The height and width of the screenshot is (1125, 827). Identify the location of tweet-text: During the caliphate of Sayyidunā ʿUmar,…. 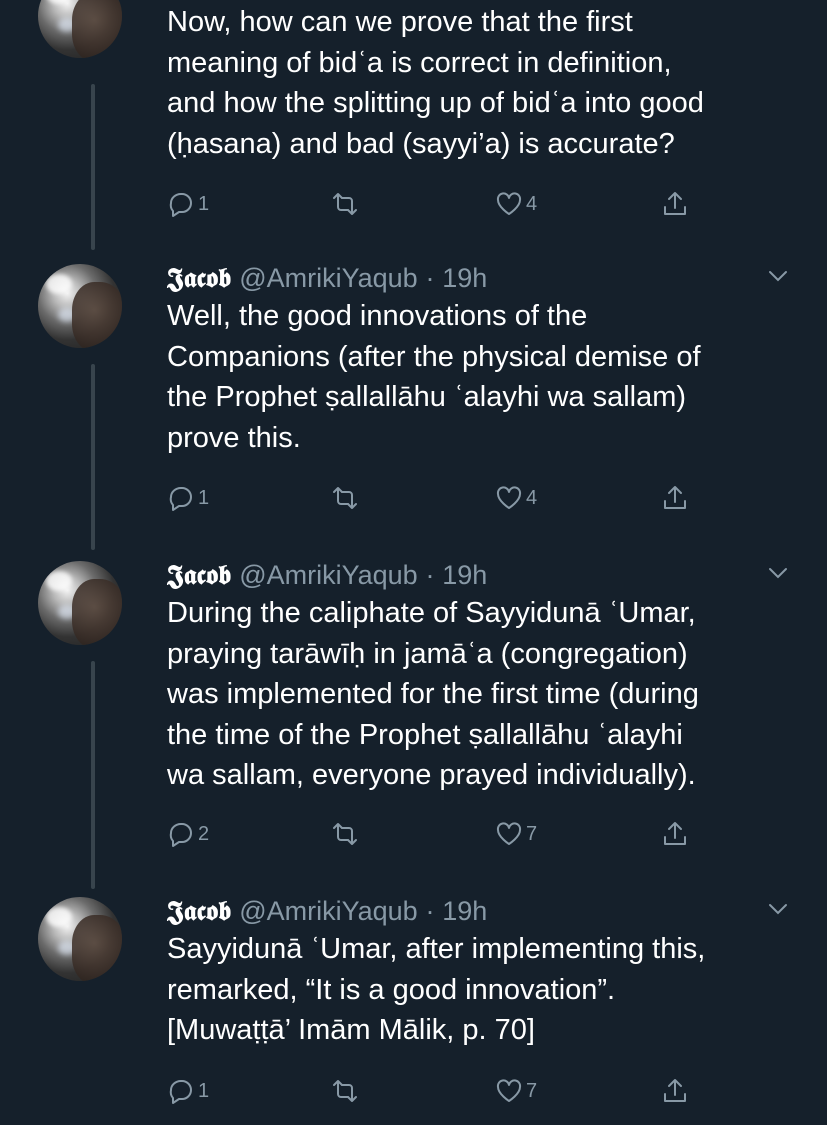
(433, 694).